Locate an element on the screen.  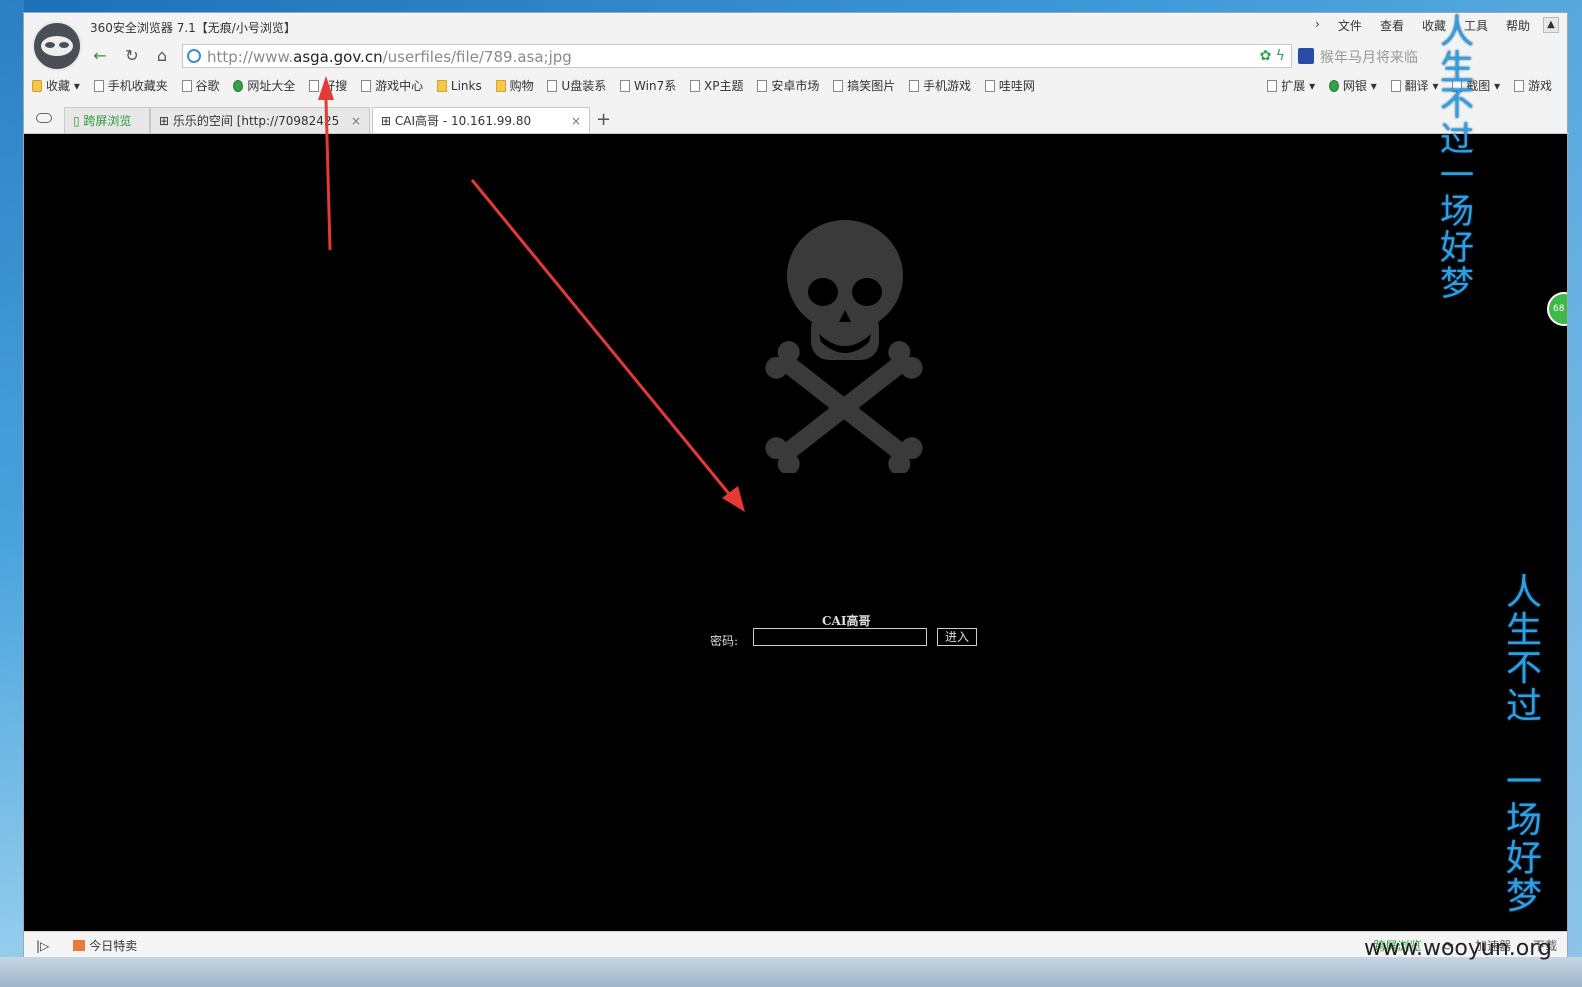
menu-view: 查看 is located at coordinates (1392, 25).